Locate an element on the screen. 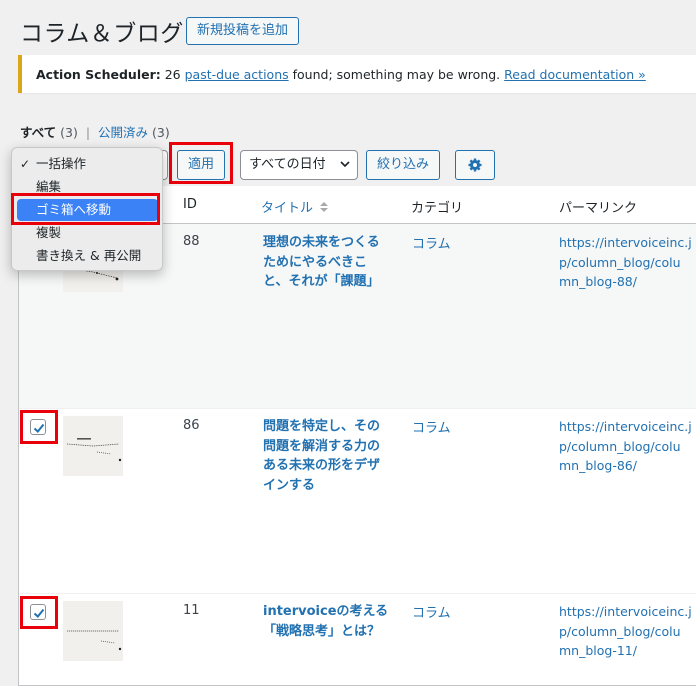  post-title-line: と、それが「課題」 is located at coordinates (321, 281).